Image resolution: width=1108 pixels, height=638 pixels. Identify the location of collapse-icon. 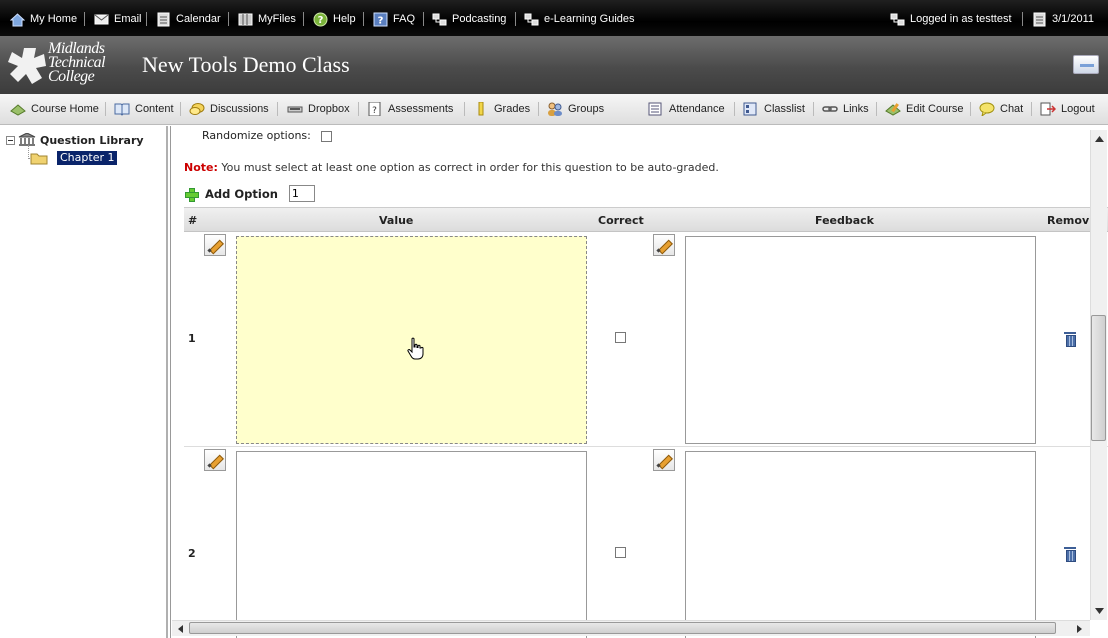
(10, 140).